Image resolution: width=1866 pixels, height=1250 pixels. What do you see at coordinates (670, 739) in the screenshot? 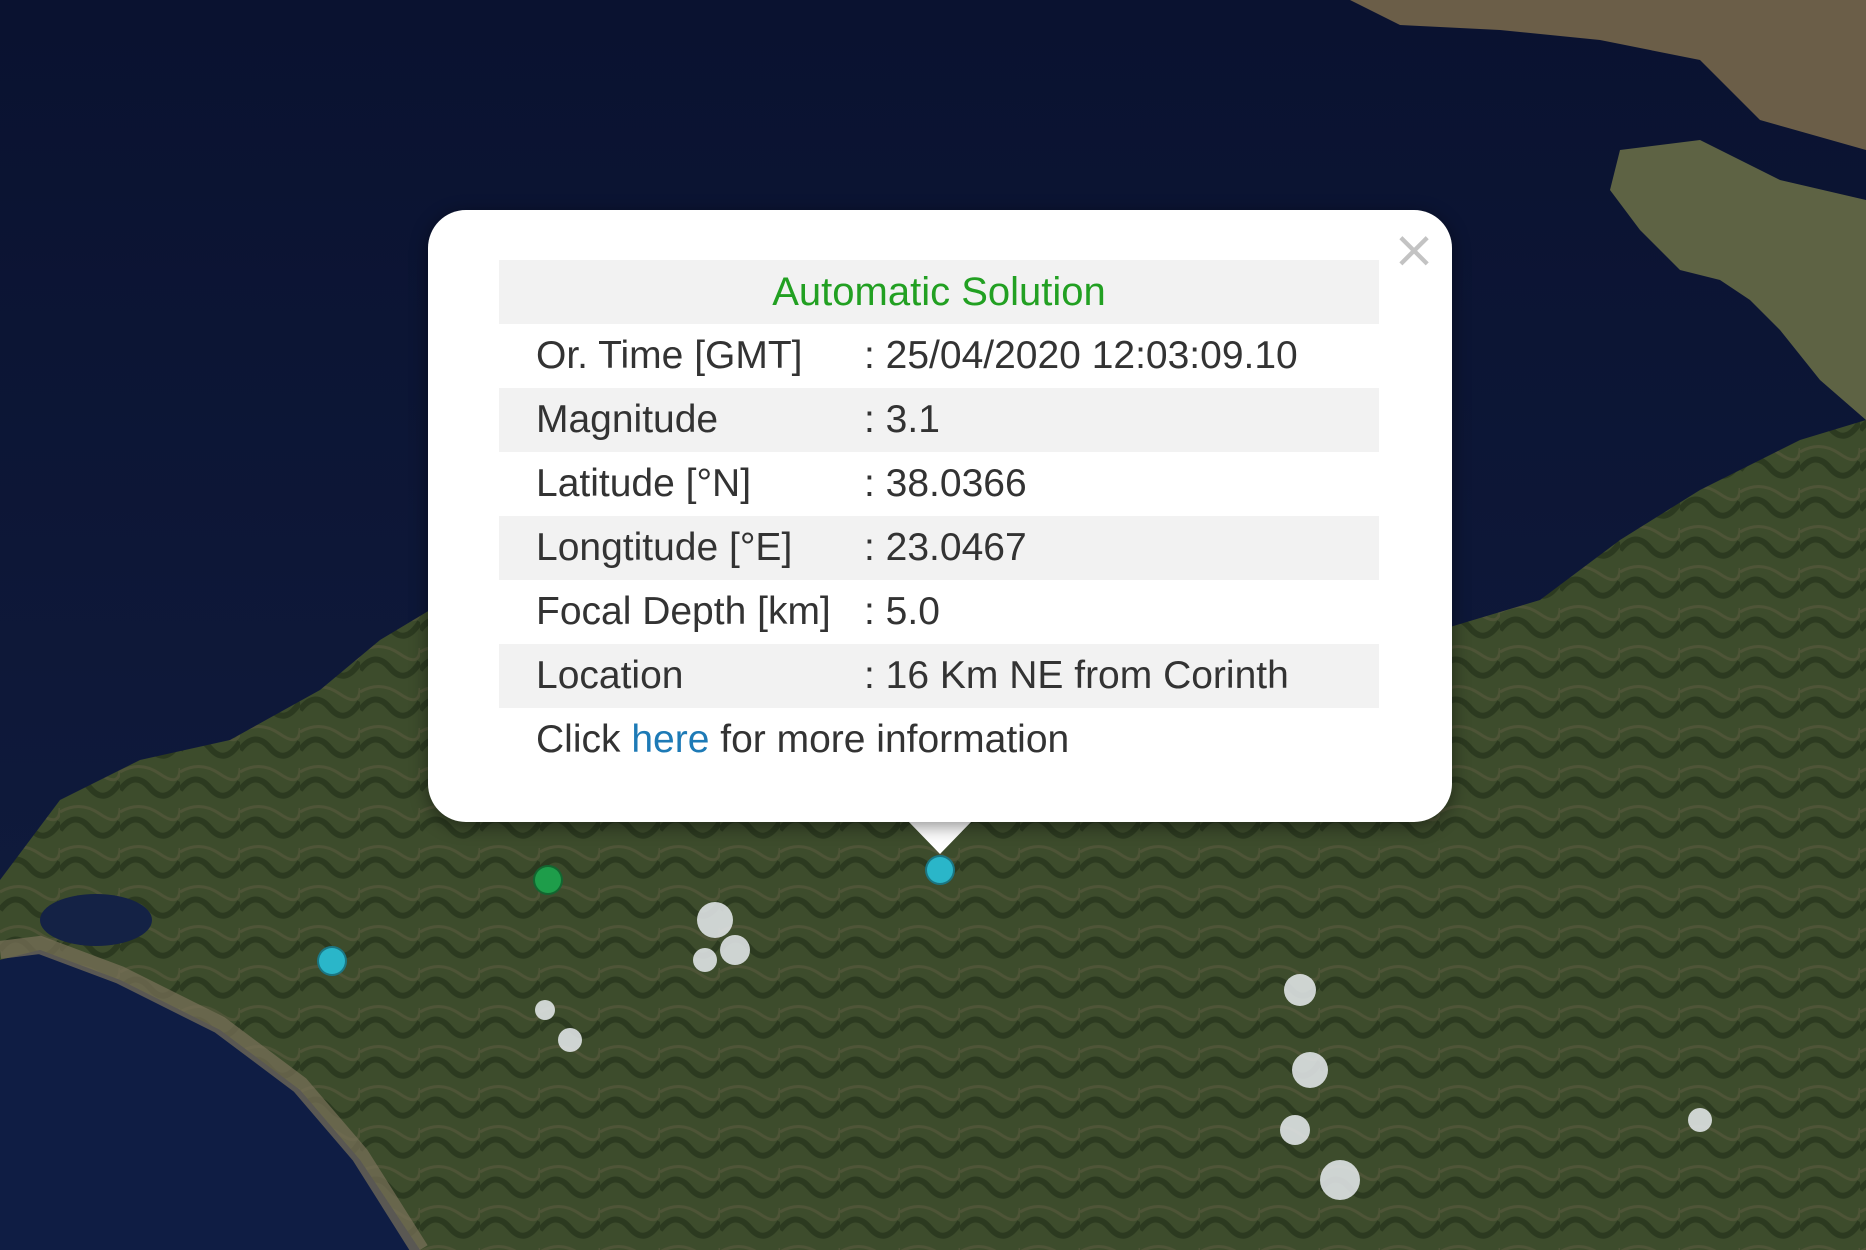
I see `more-info-link: here` at bounding box center [670, 739].